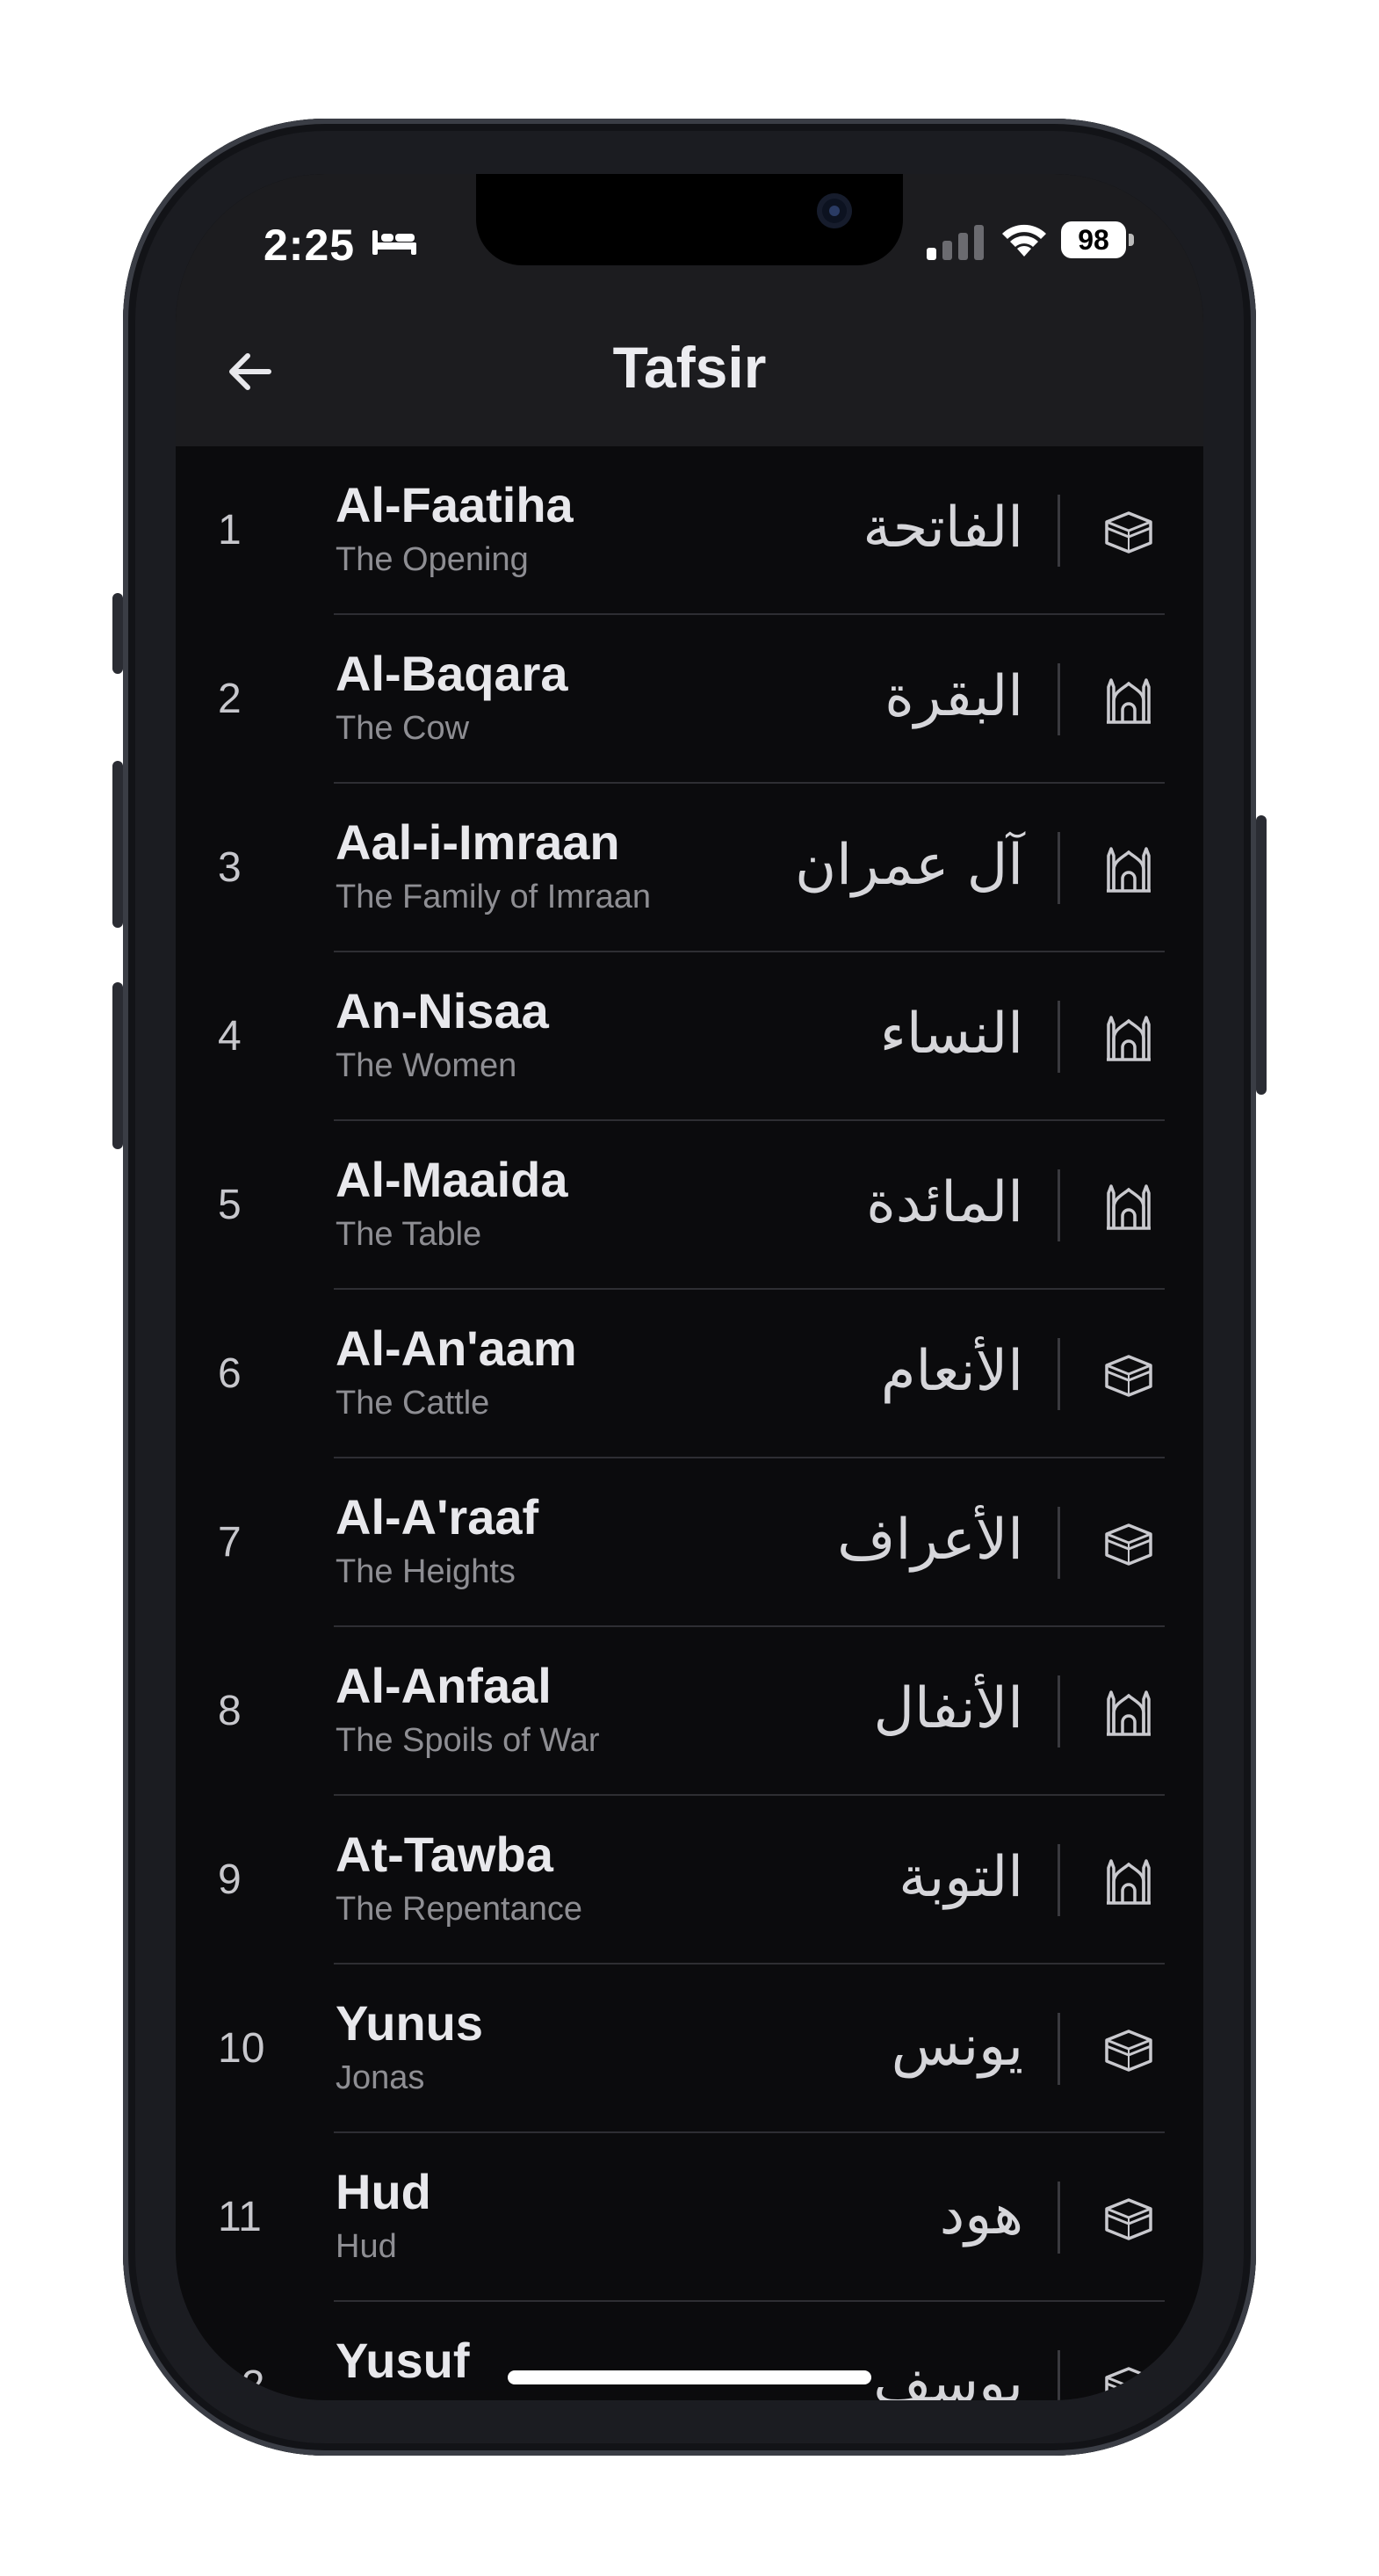  I want to click on surah-translation: The Women, so click(426, 1065).